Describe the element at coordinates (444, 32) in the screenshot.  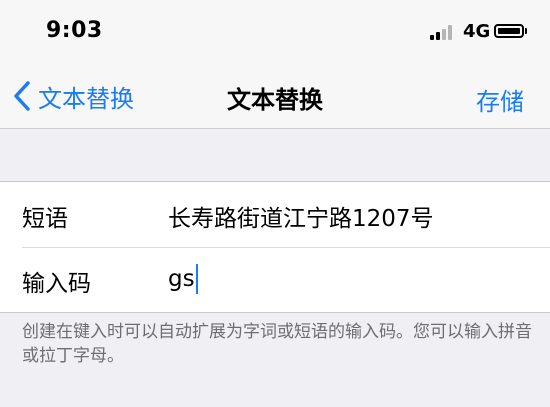
I see `signal-icon` at that location.